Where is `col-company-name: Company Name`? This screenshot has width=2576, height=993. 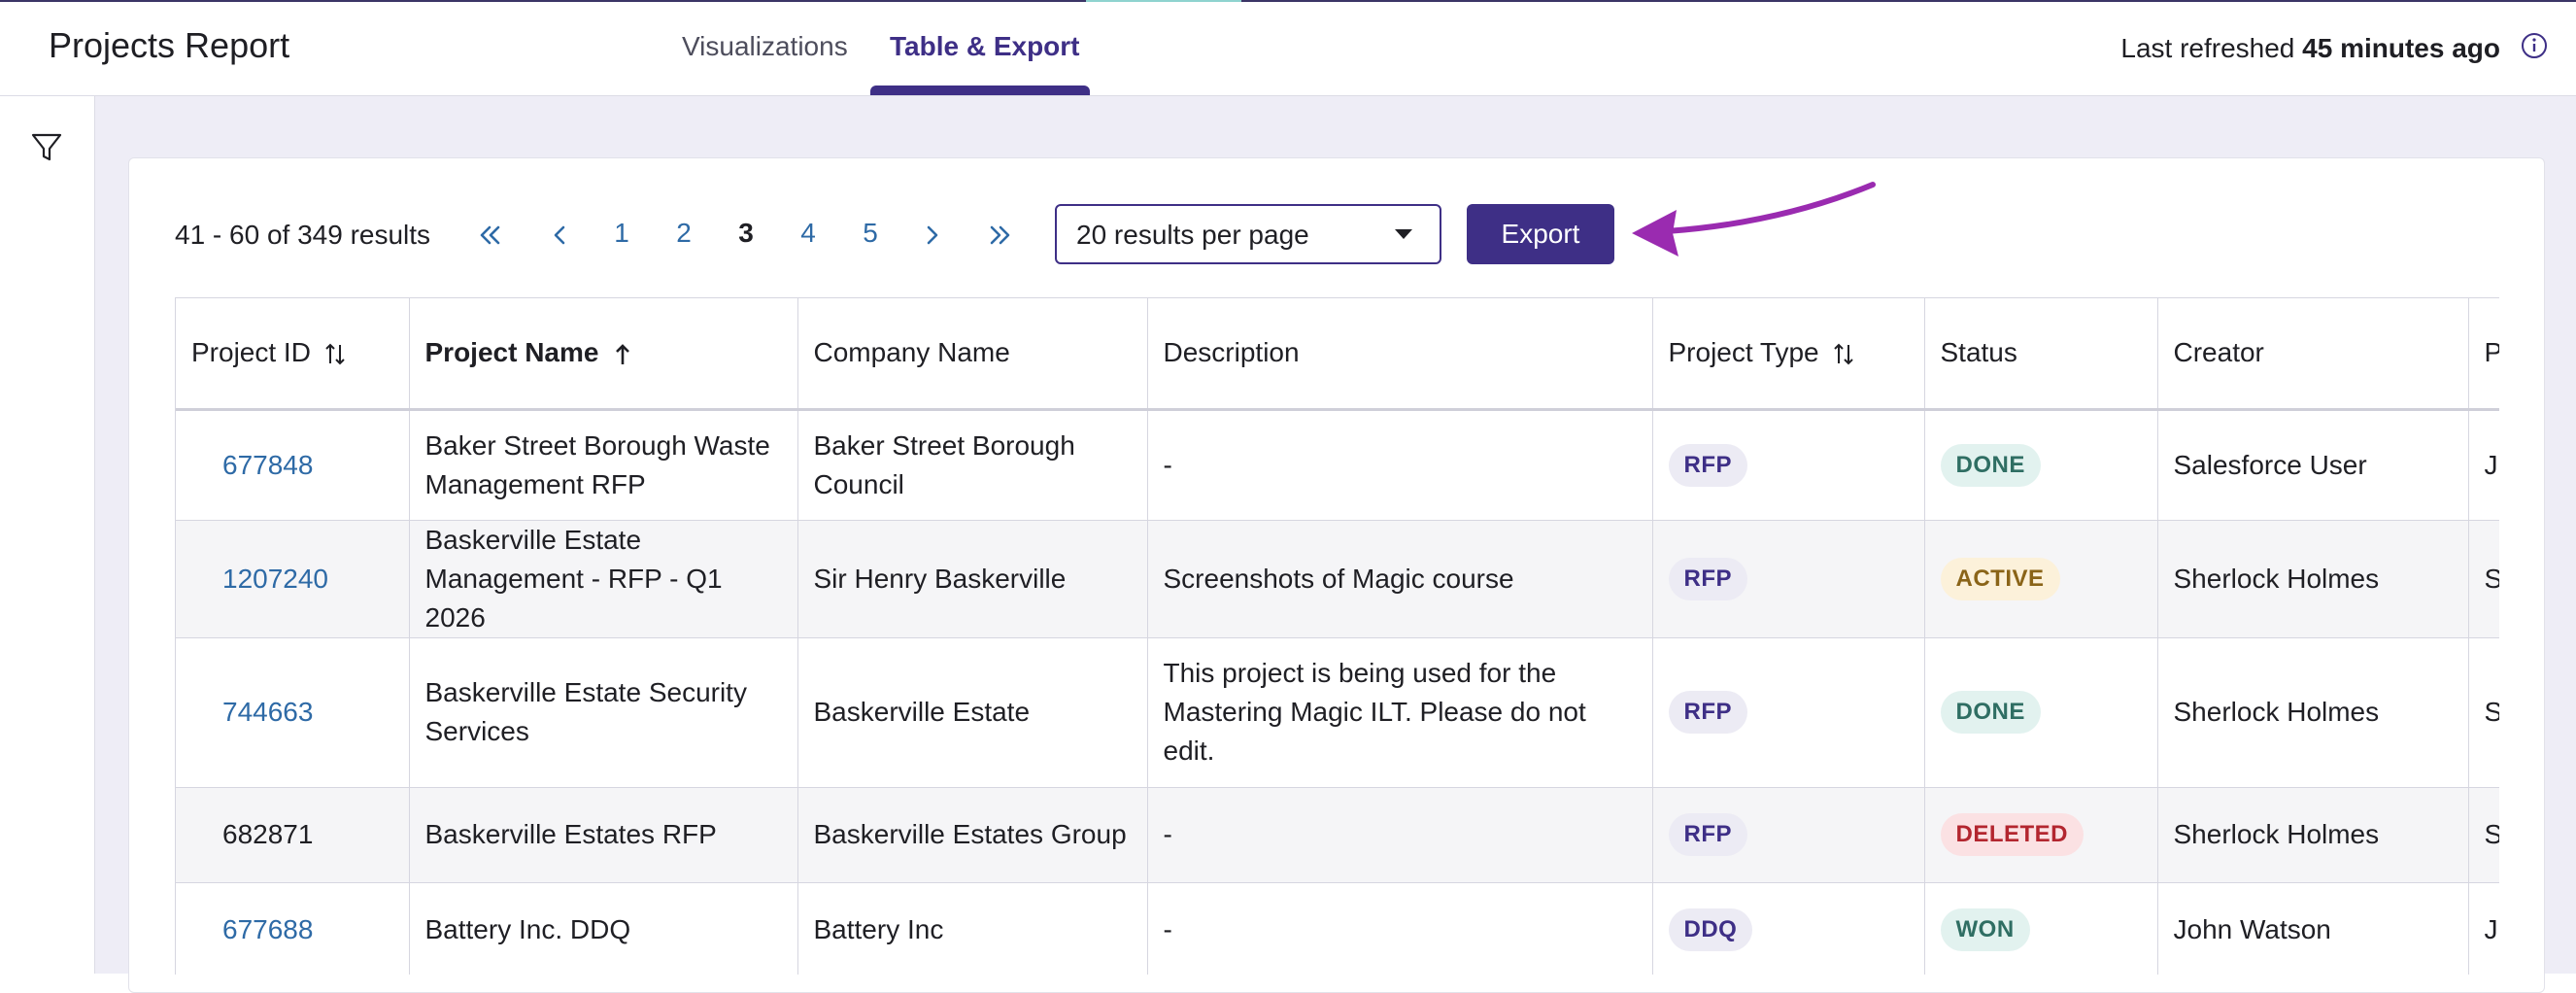
col-company-name: Company Name is located at coordinates (972, 354).